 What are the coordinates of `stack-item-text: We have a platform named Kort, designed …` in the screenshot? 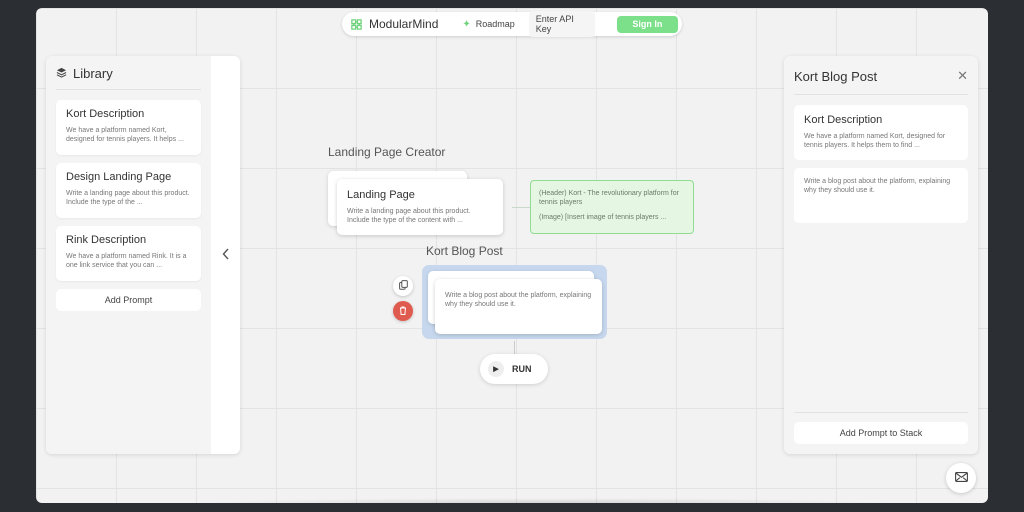 It's located at (875, 141).